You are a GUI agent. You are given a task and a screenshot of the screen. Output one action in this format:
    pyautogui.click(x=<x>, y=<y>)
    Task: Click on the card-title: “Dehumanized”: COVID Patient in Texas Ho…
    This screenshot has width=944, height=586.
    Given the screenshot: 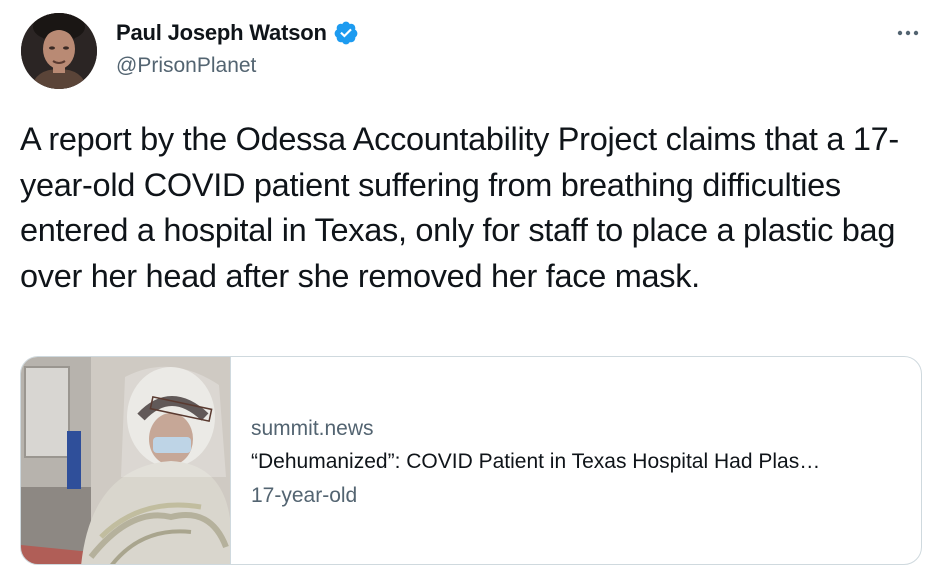 What is the action you would take?
    pyautogui.click(x=536, y=461)
    